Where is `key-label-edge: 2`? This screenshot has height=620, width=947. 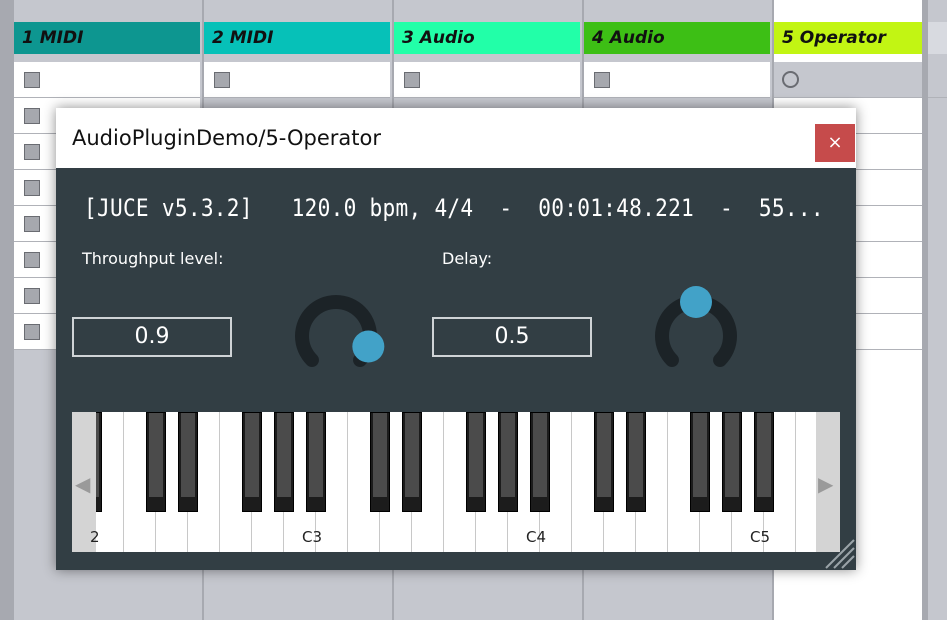 key-label-edge: 2 is located at coordinates (95, 537).